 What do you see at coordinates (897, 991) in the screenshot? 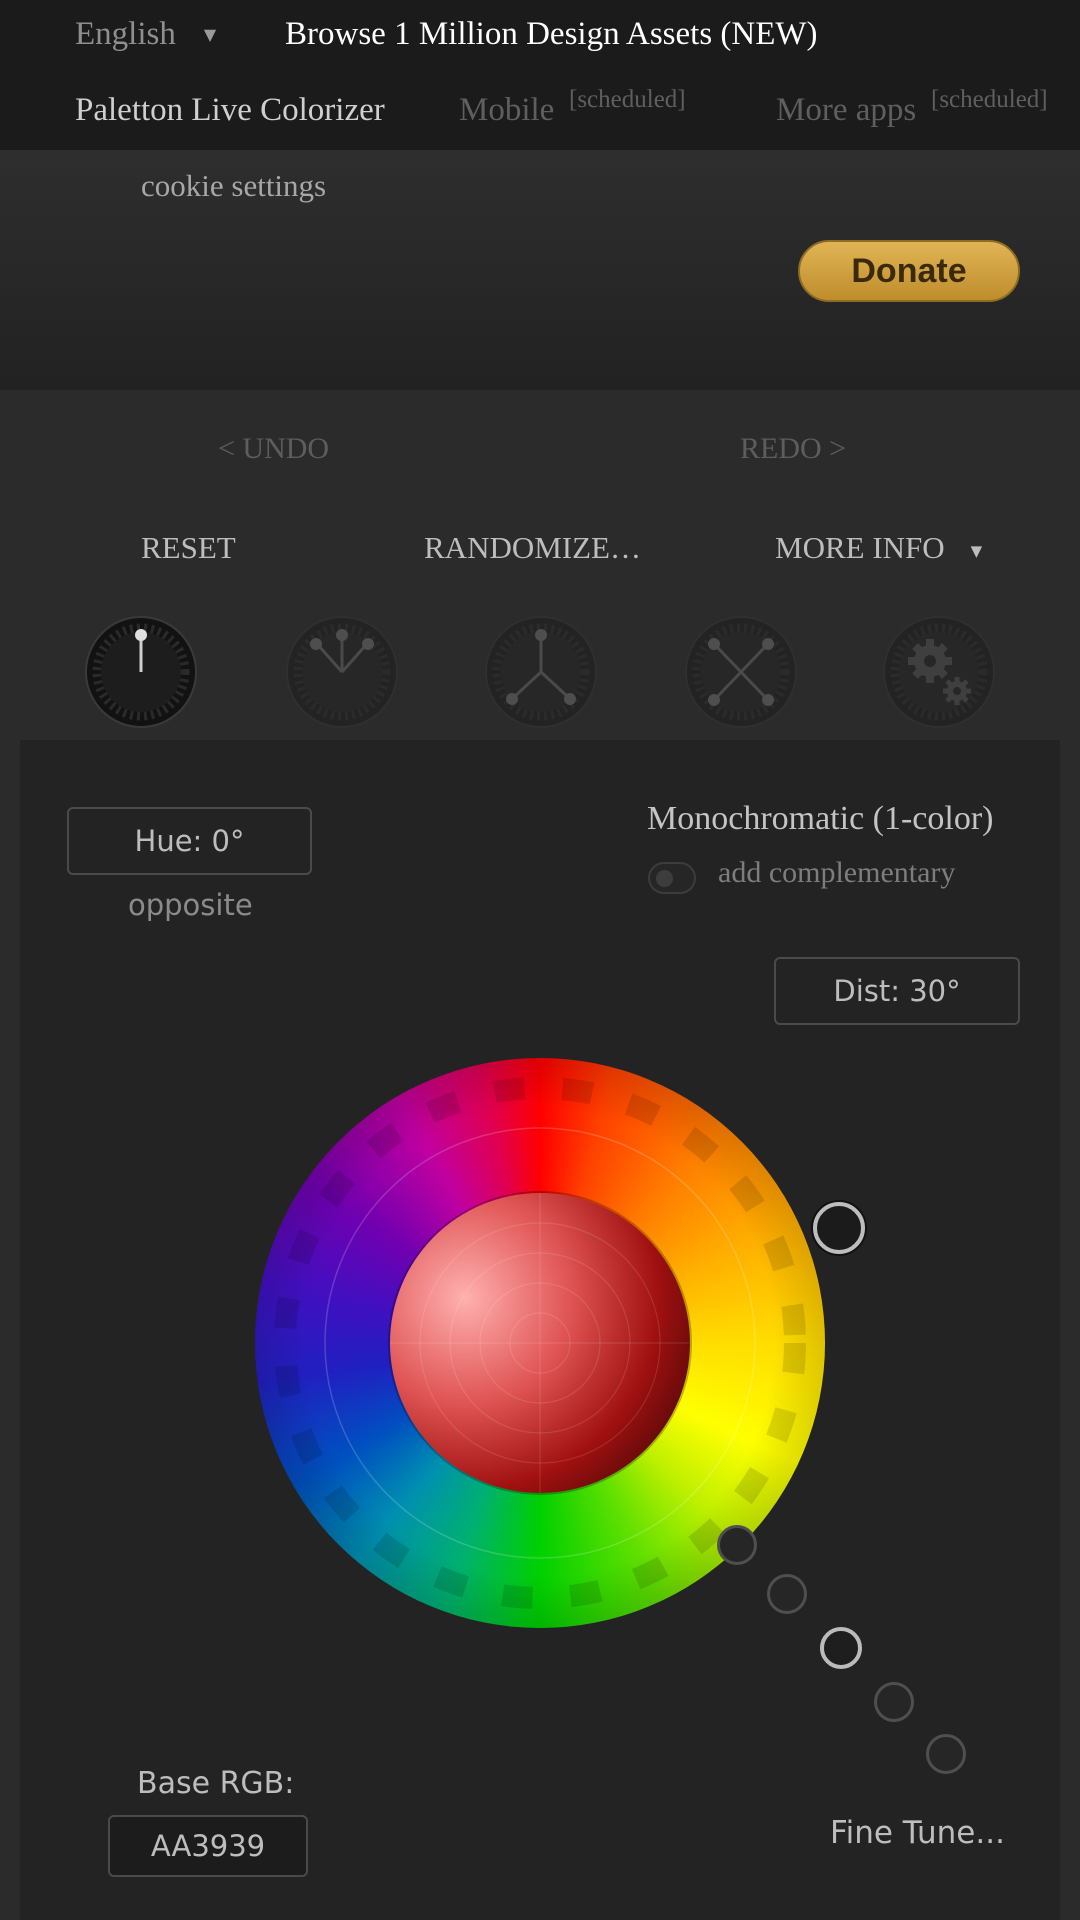
I see `dist-field: Dist: 30°` at bounding box center [897, 991].